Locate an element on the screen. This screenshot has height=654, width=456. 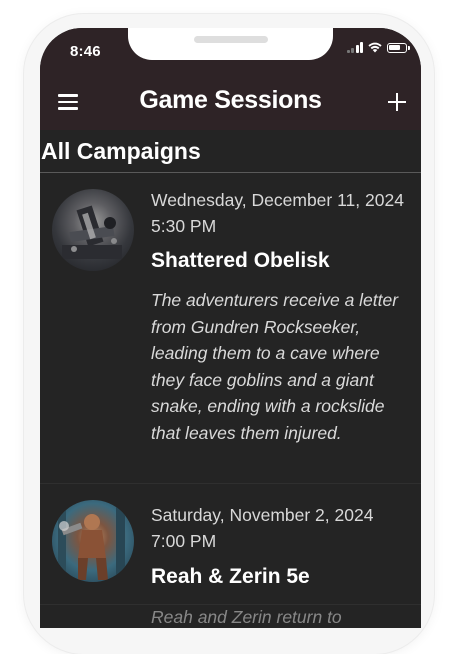
session-name: Shattered Obelisk is located at coordinates (240, 260).